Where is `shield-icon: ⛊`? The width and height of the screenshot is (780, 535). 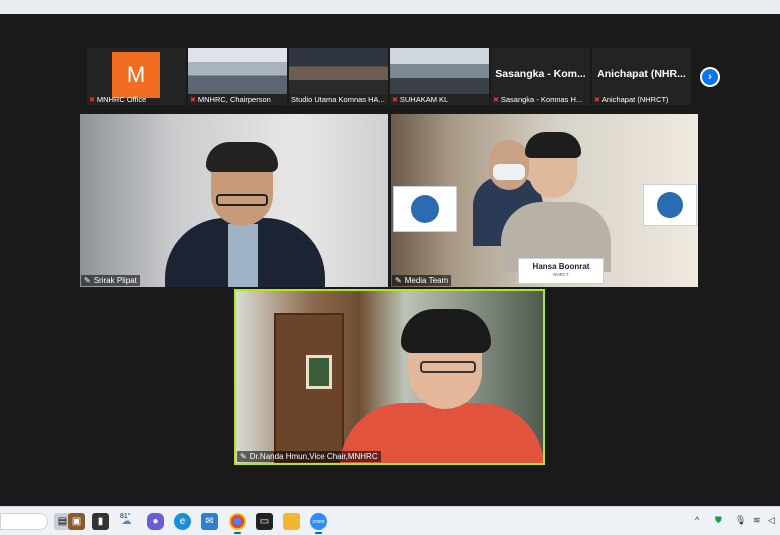
shield-icon: ⛊ is located at coordinates (718, 520).